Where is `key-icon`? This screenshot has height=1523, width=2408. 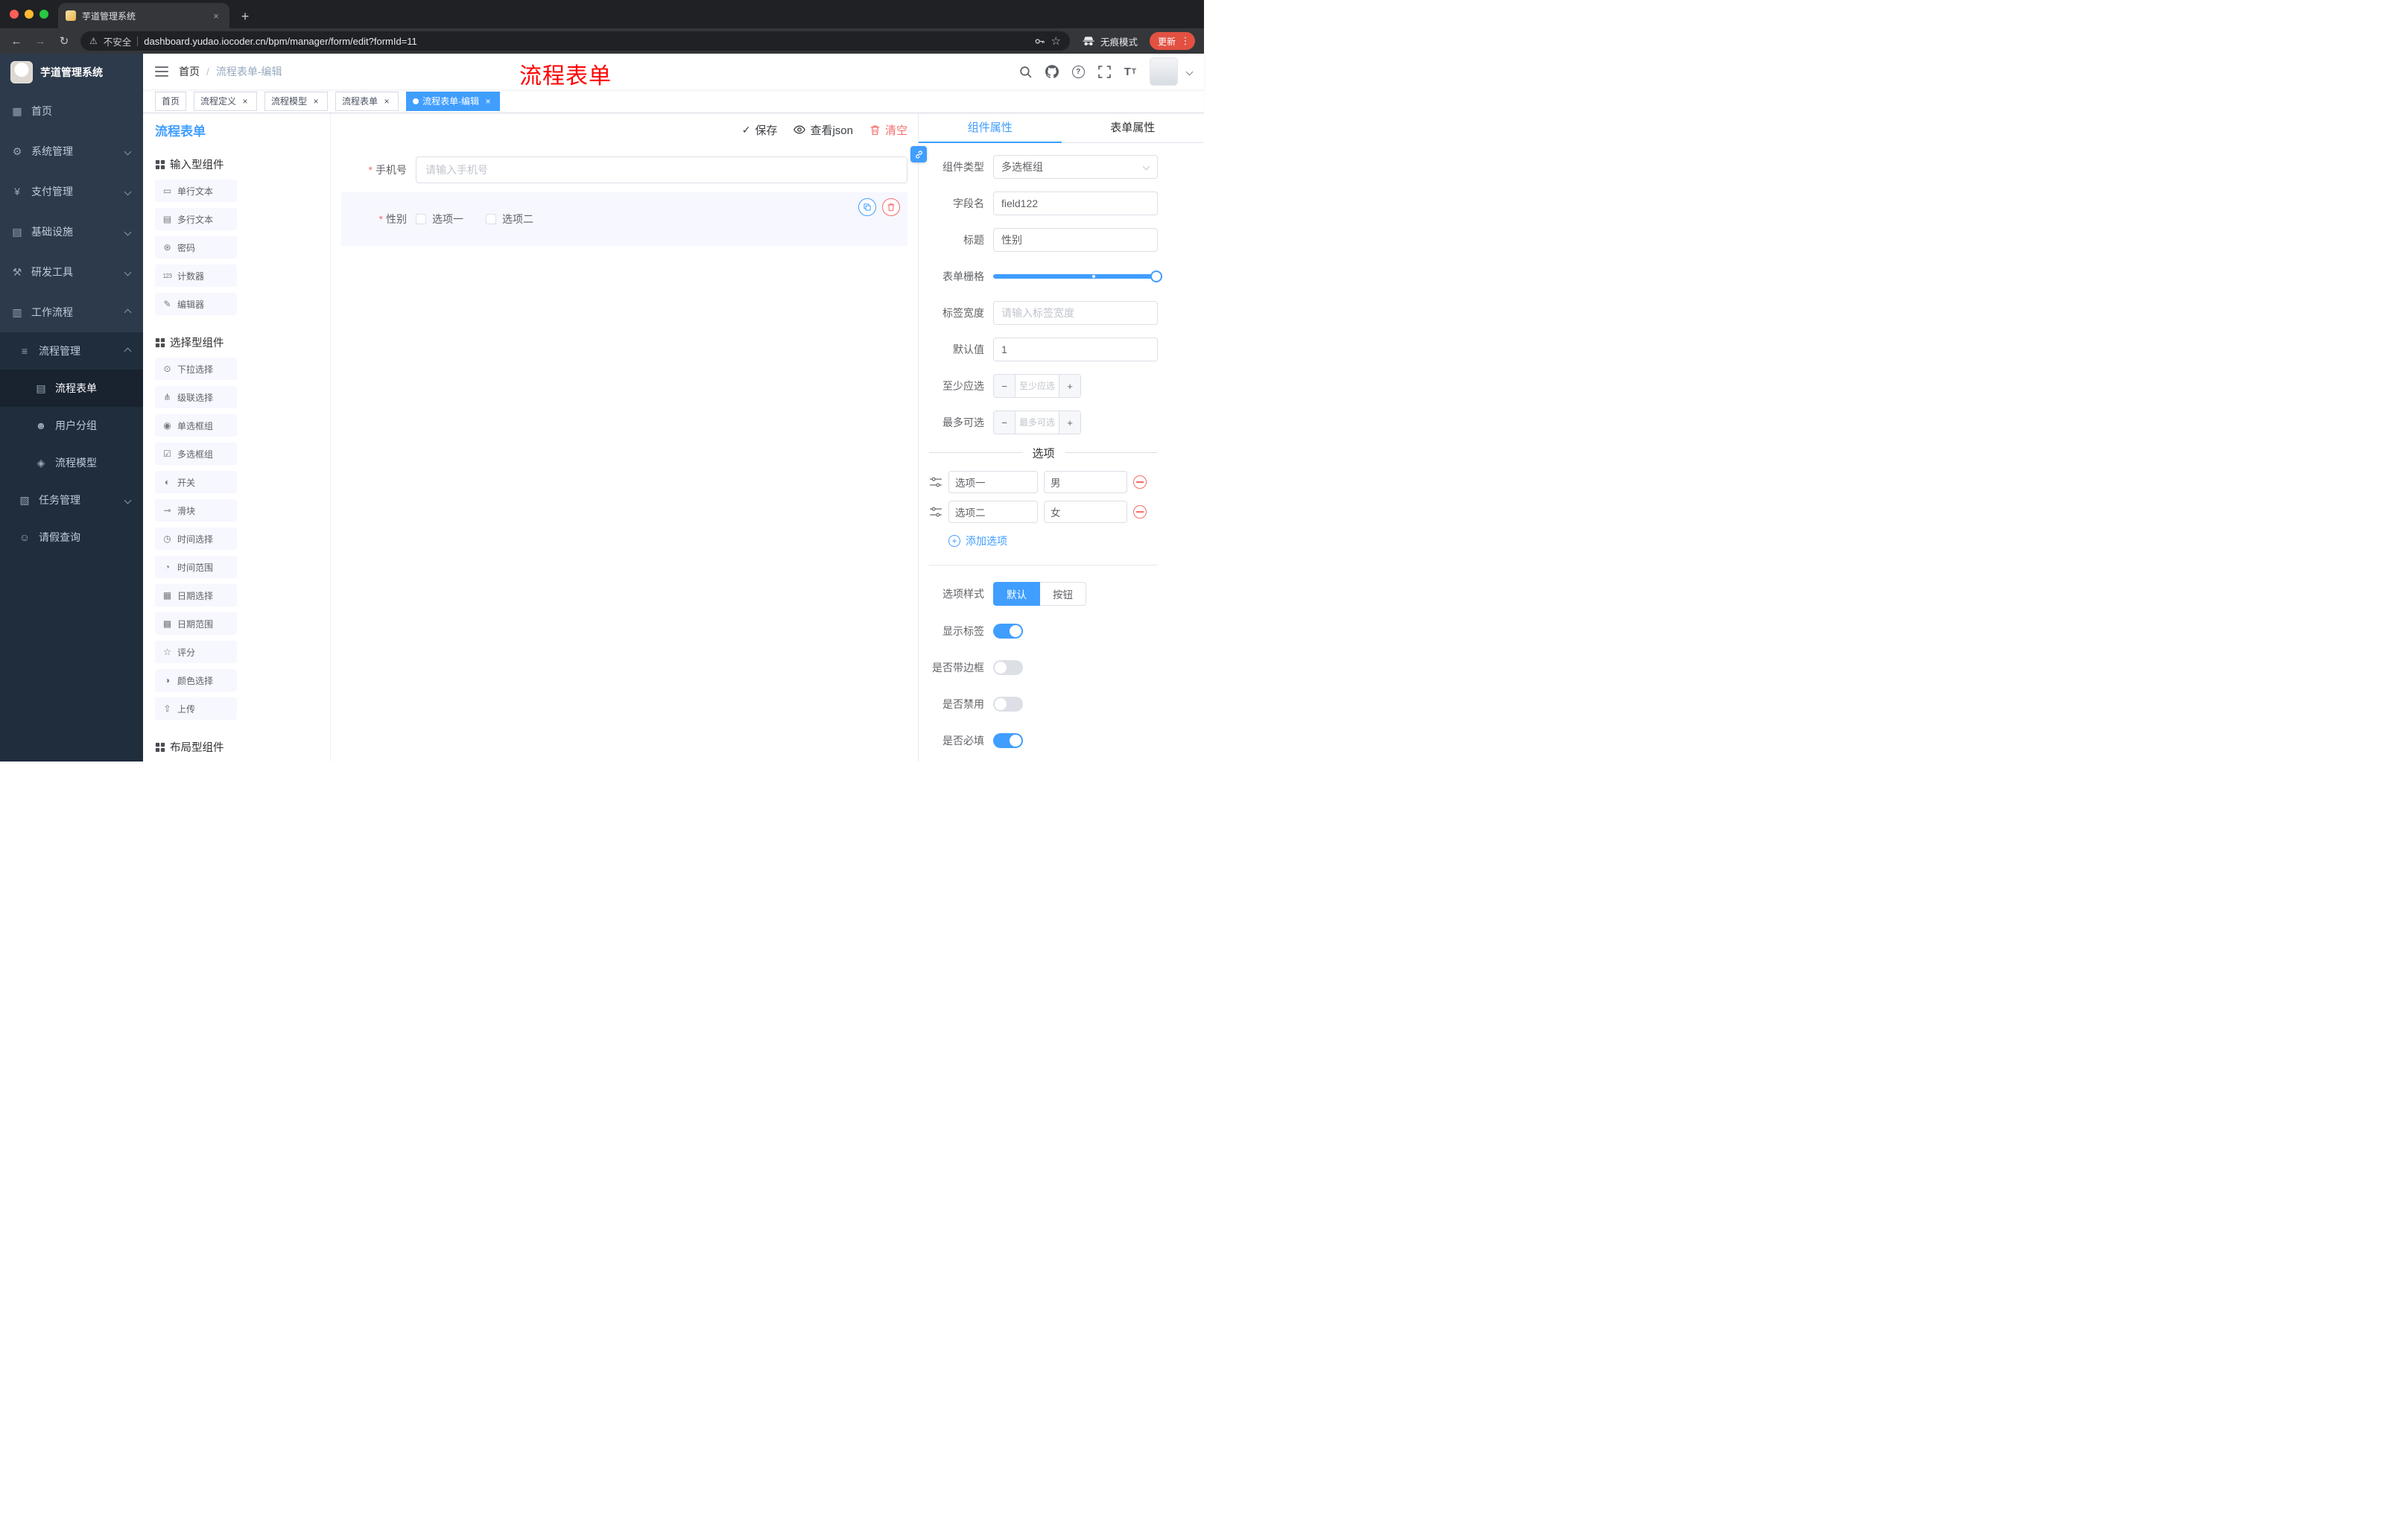
key-icon is located at coordinates (1039, 41).